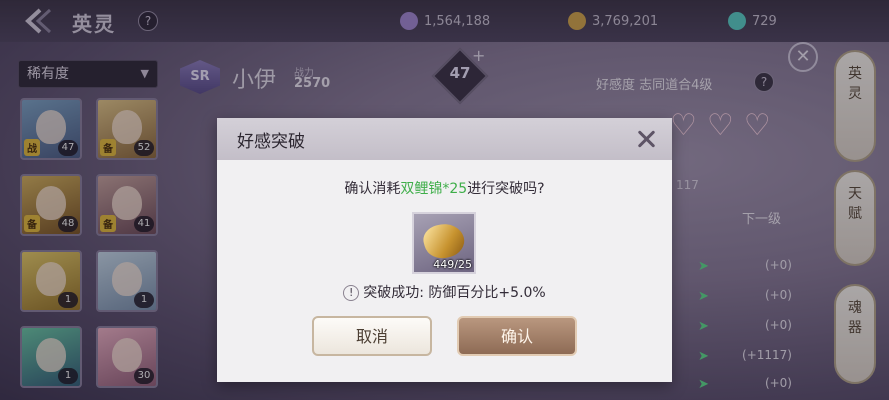 Image resolution: width=889 pixels, height=400 pixels. I want to click on confirm-prefix: 确认消耗, so click(372, 189).